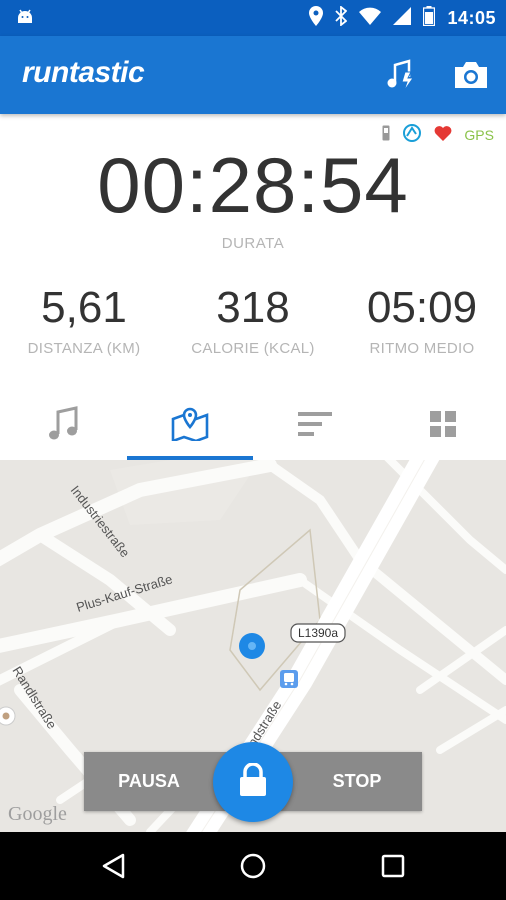 Image resolution: width=506 pixels, height=900 pixels. Describe the element at coordinates (422, 307) in the screenshot. I see `pace-value: 05:09` at that location.